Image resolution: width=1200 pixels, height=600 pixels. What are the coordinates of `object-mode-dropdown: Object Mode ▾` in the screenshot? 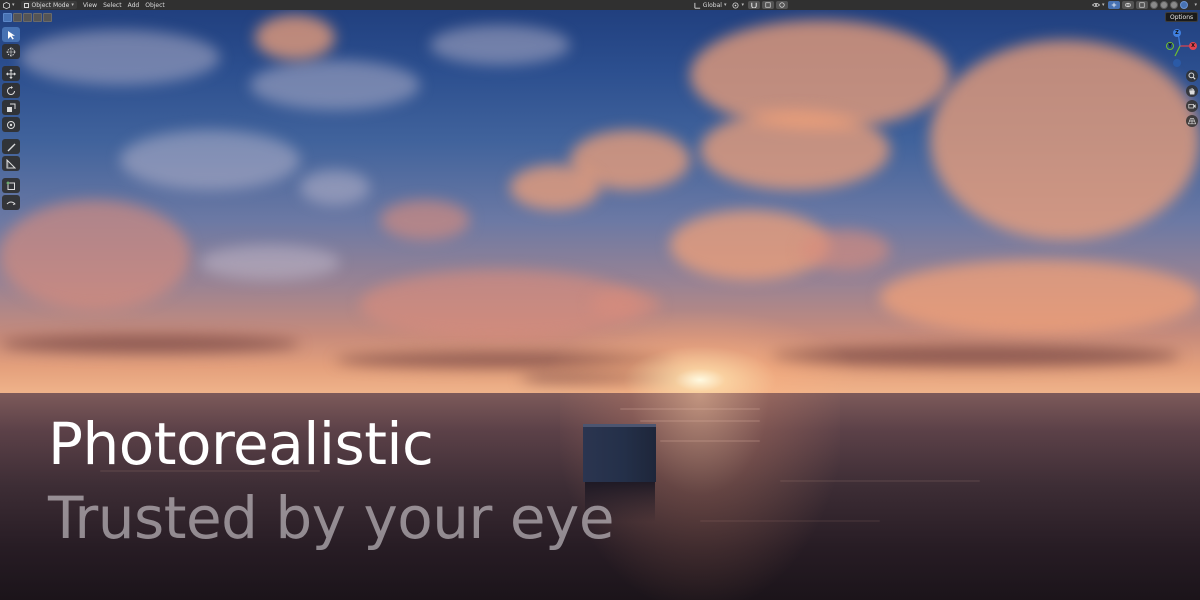 It's located at (48, 5).